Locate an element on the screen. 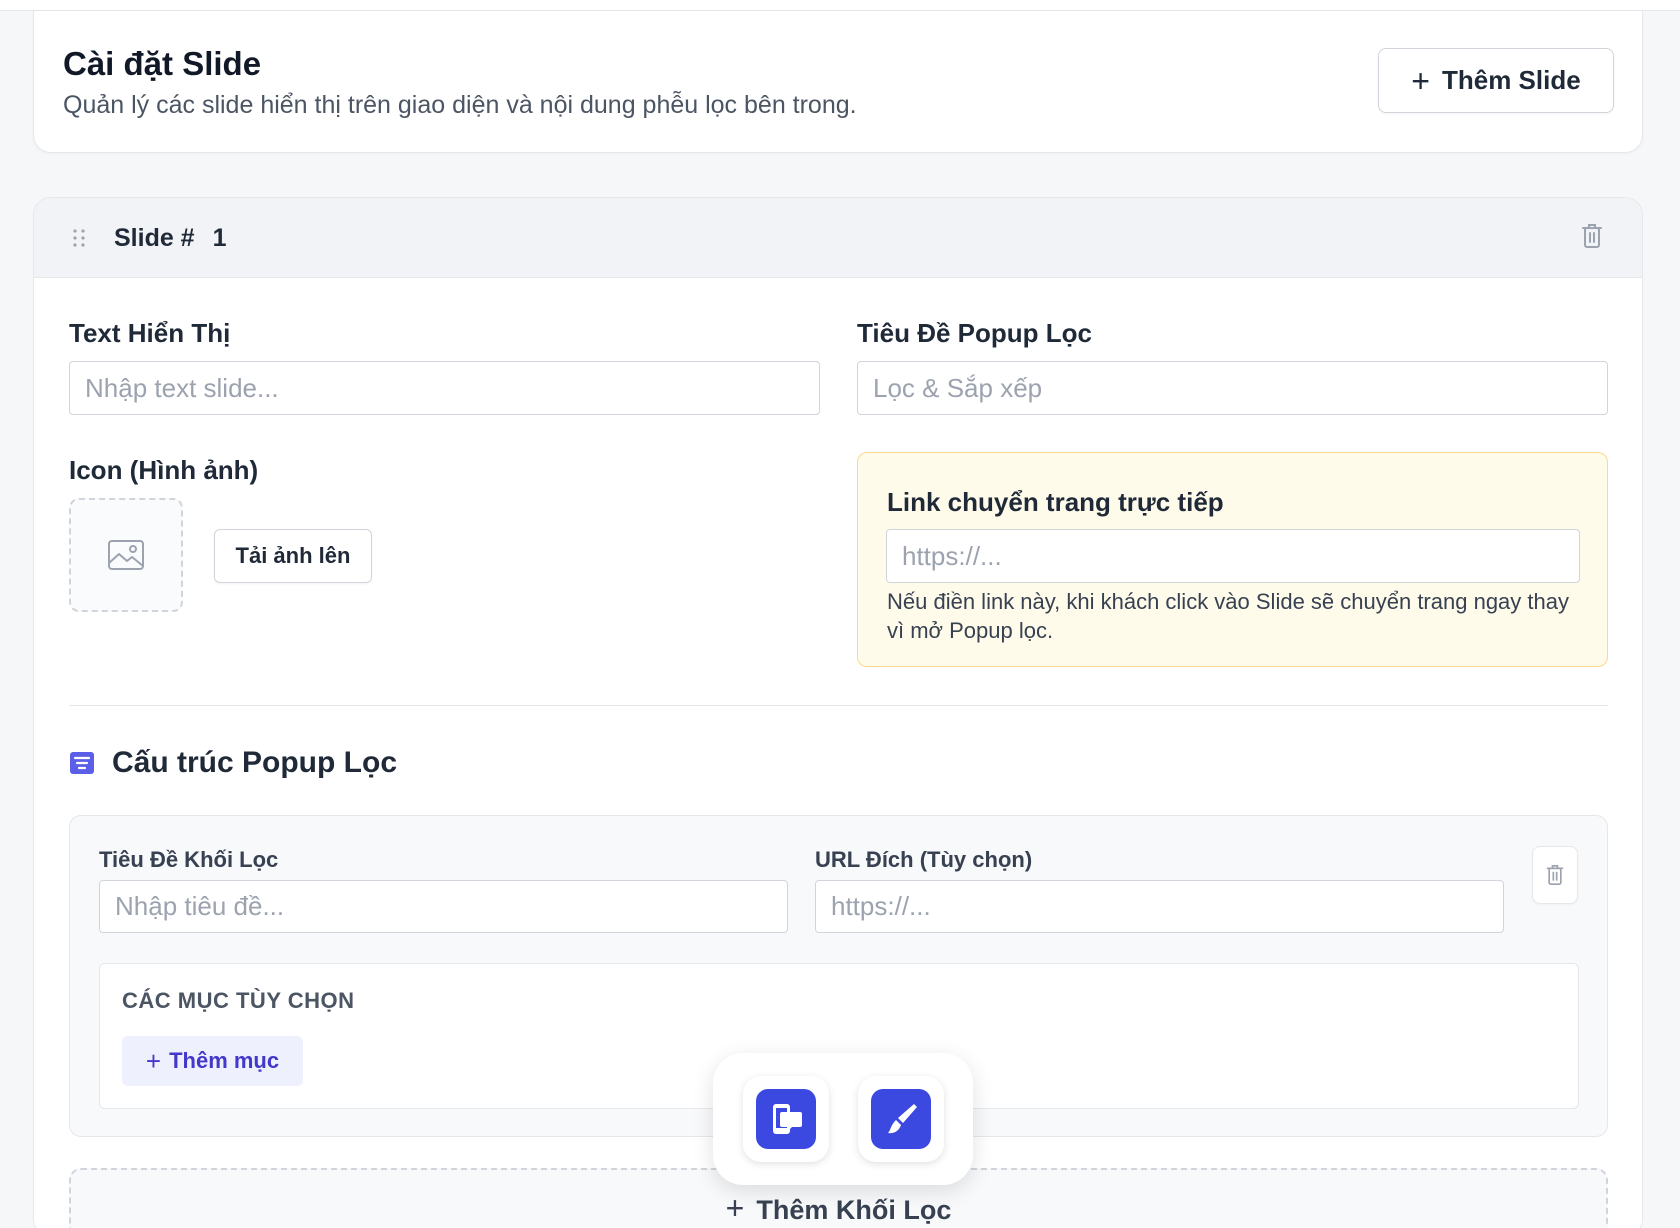 The height and width of the screenshot is (1228, 1680). popup-title-label: Tiêu Đề Popup Lọc is located at coordinates (974, 333).